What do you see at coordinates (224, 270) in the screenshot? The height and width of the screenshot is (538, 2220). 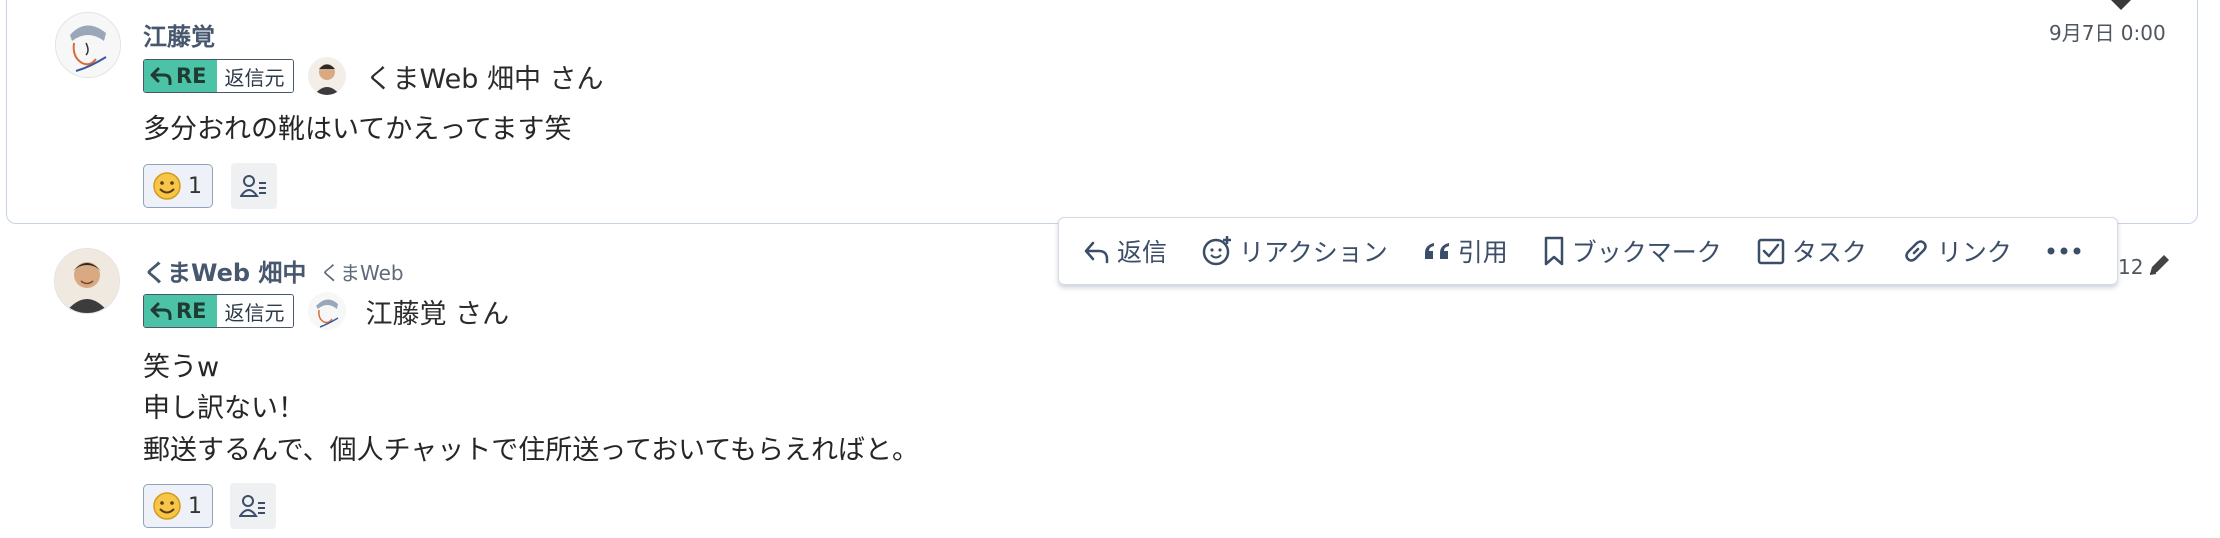 I see `sender-name: くまWeb 畑中` at bounding box center [224, 270].